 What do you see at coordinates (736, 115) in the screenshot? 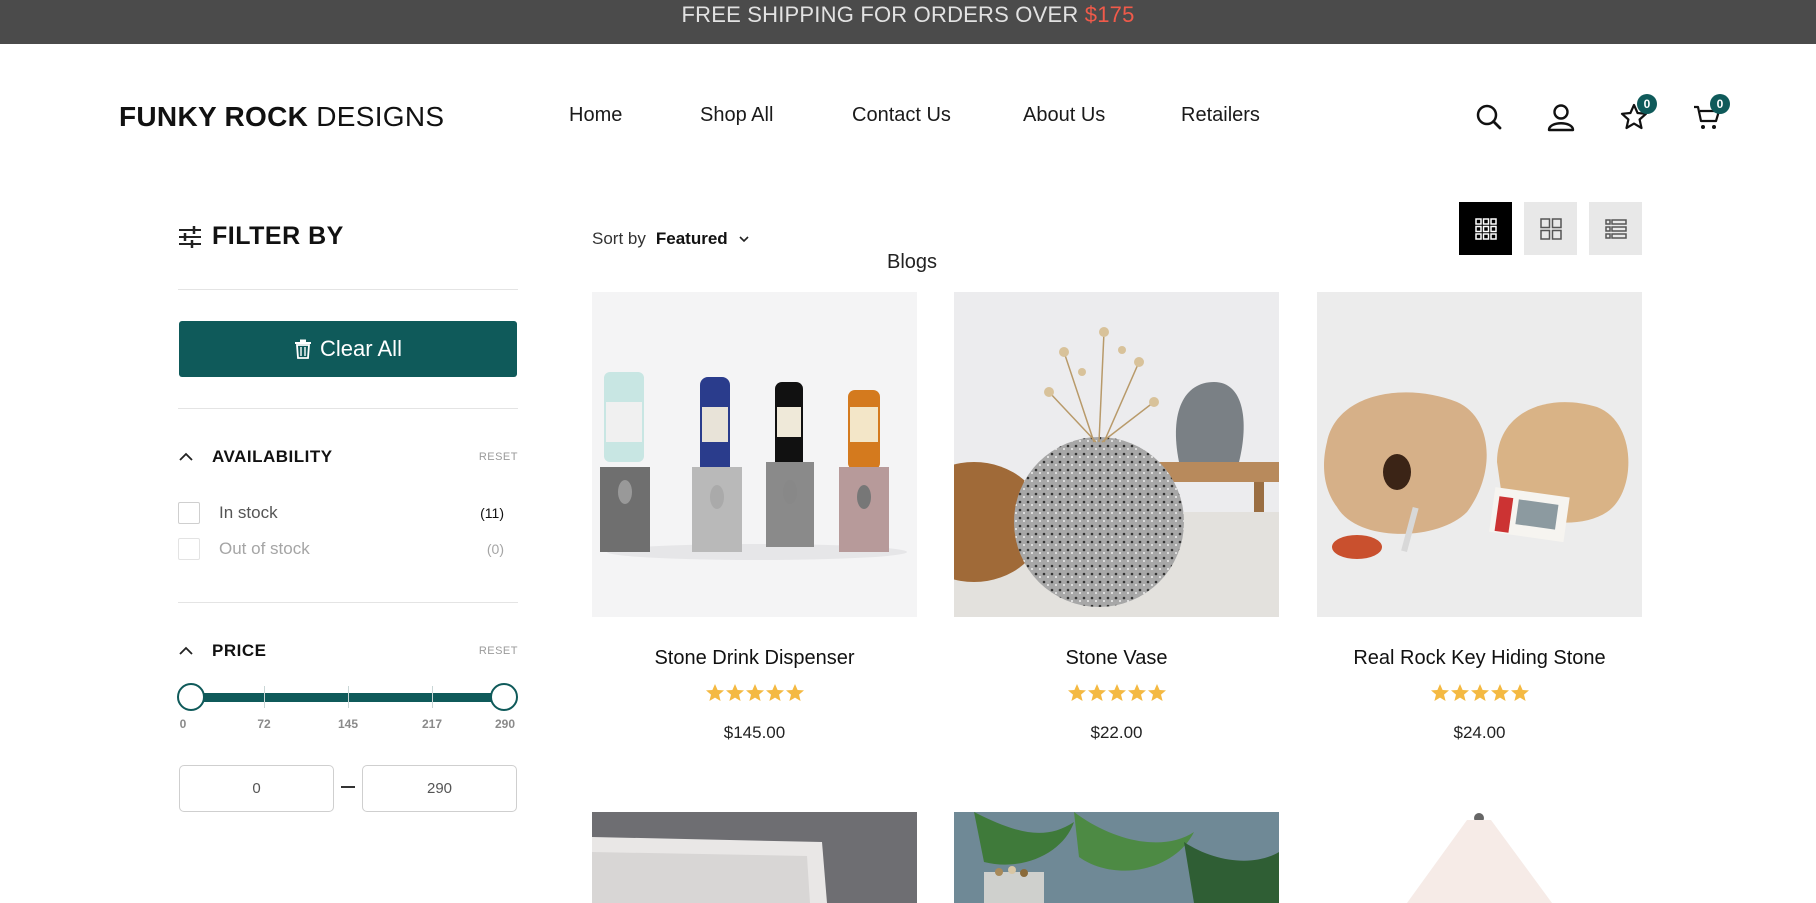
I see `nav-shop-all: Shop All` at bounding box center [736, 115].